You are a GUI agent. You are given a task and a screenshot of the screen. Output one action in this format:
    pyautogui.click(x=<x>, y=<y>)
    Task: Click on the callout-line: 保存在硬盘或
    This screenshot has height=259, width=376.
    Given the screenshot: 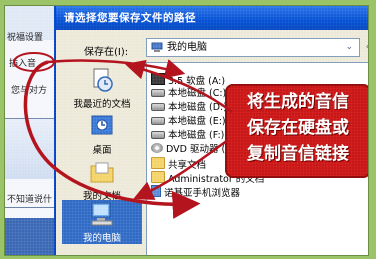 What is the action you would take?
    pyautogui.click(x=298, y=128)
    